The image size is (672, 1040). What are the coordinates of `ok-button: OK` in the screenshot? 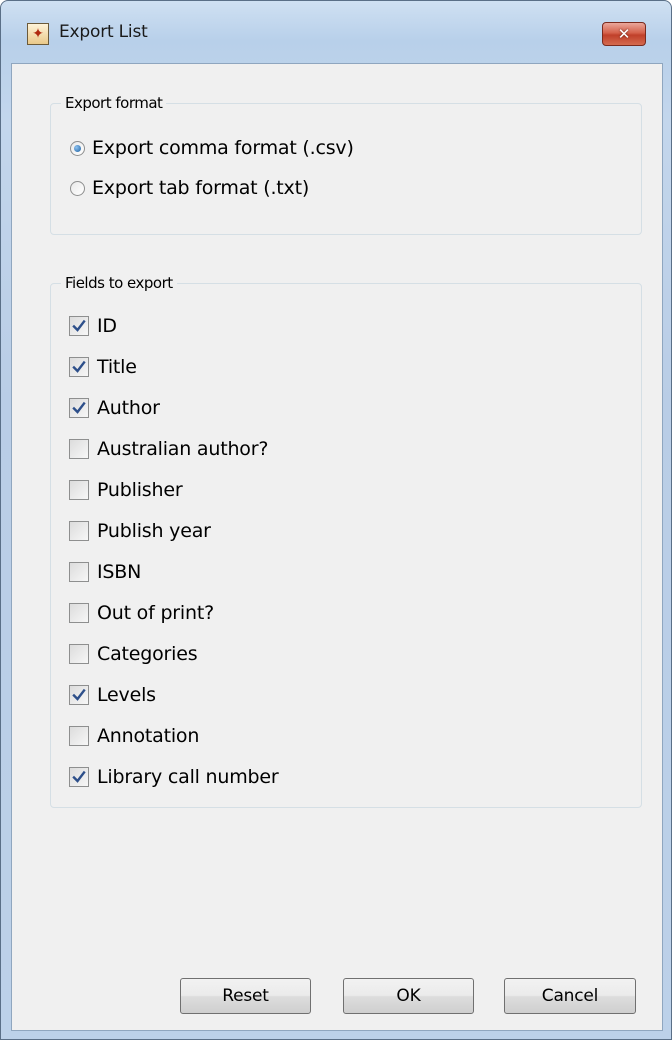 It's located at (408, 996).